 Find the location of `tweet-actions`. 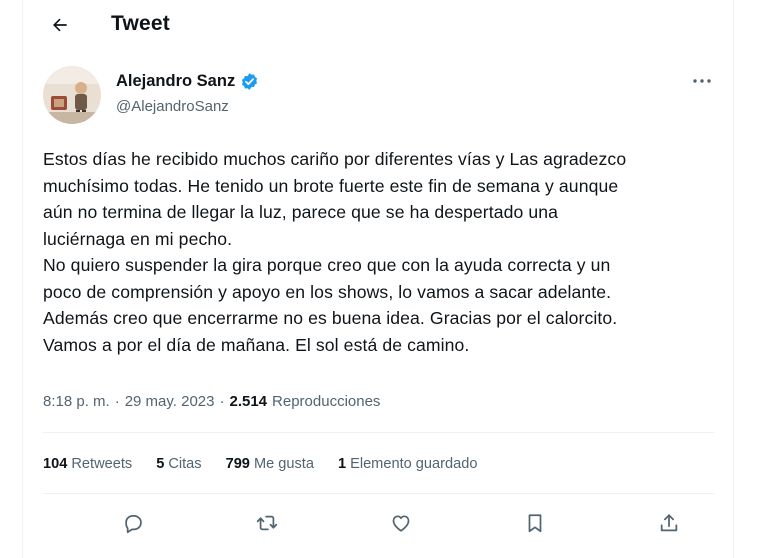

tweet-actions is located at coordinates (379, 524).